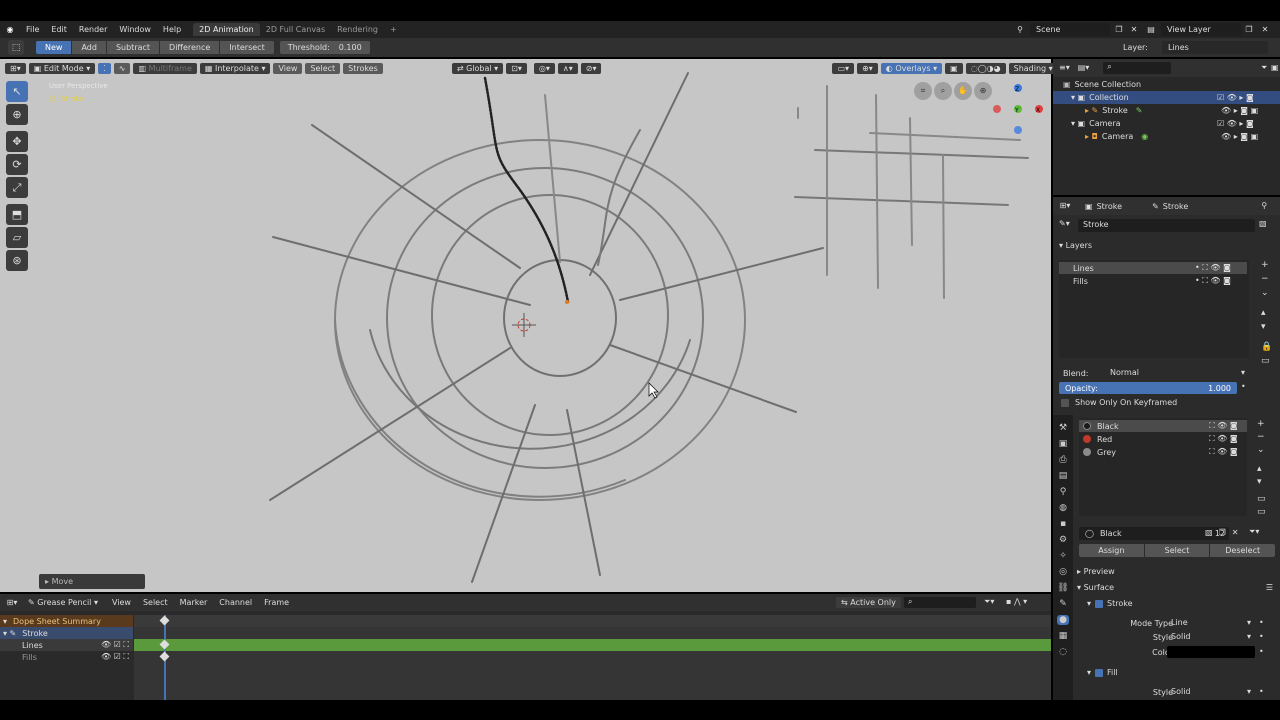  I want to click on menu-help: Help, so click(172, 29).